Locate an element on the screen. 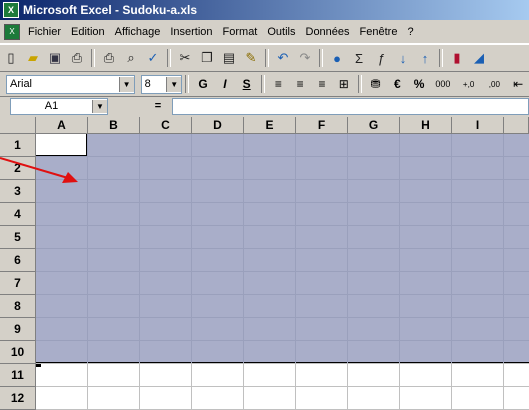 The image size is (529, 410). row-header-8: 8 is located at coordinates (18, 306).